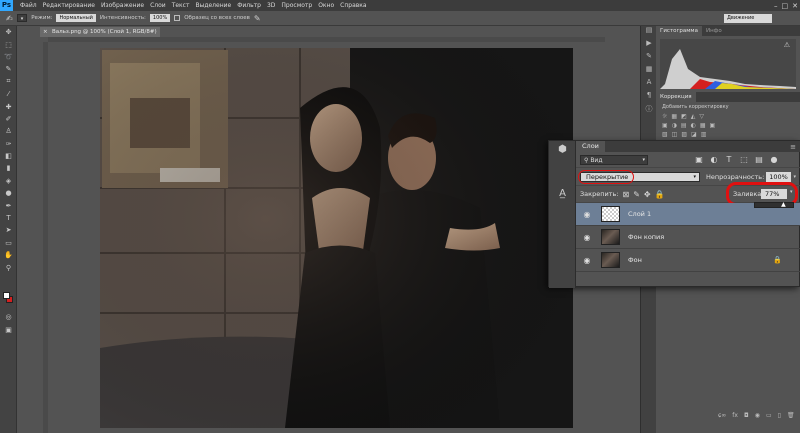 This screenshot has width=800, height=433. What do you see at coordinates (791, 417) in the screenshot?
I see `trash-icon: 🗑` at bounding box center [791, 417].